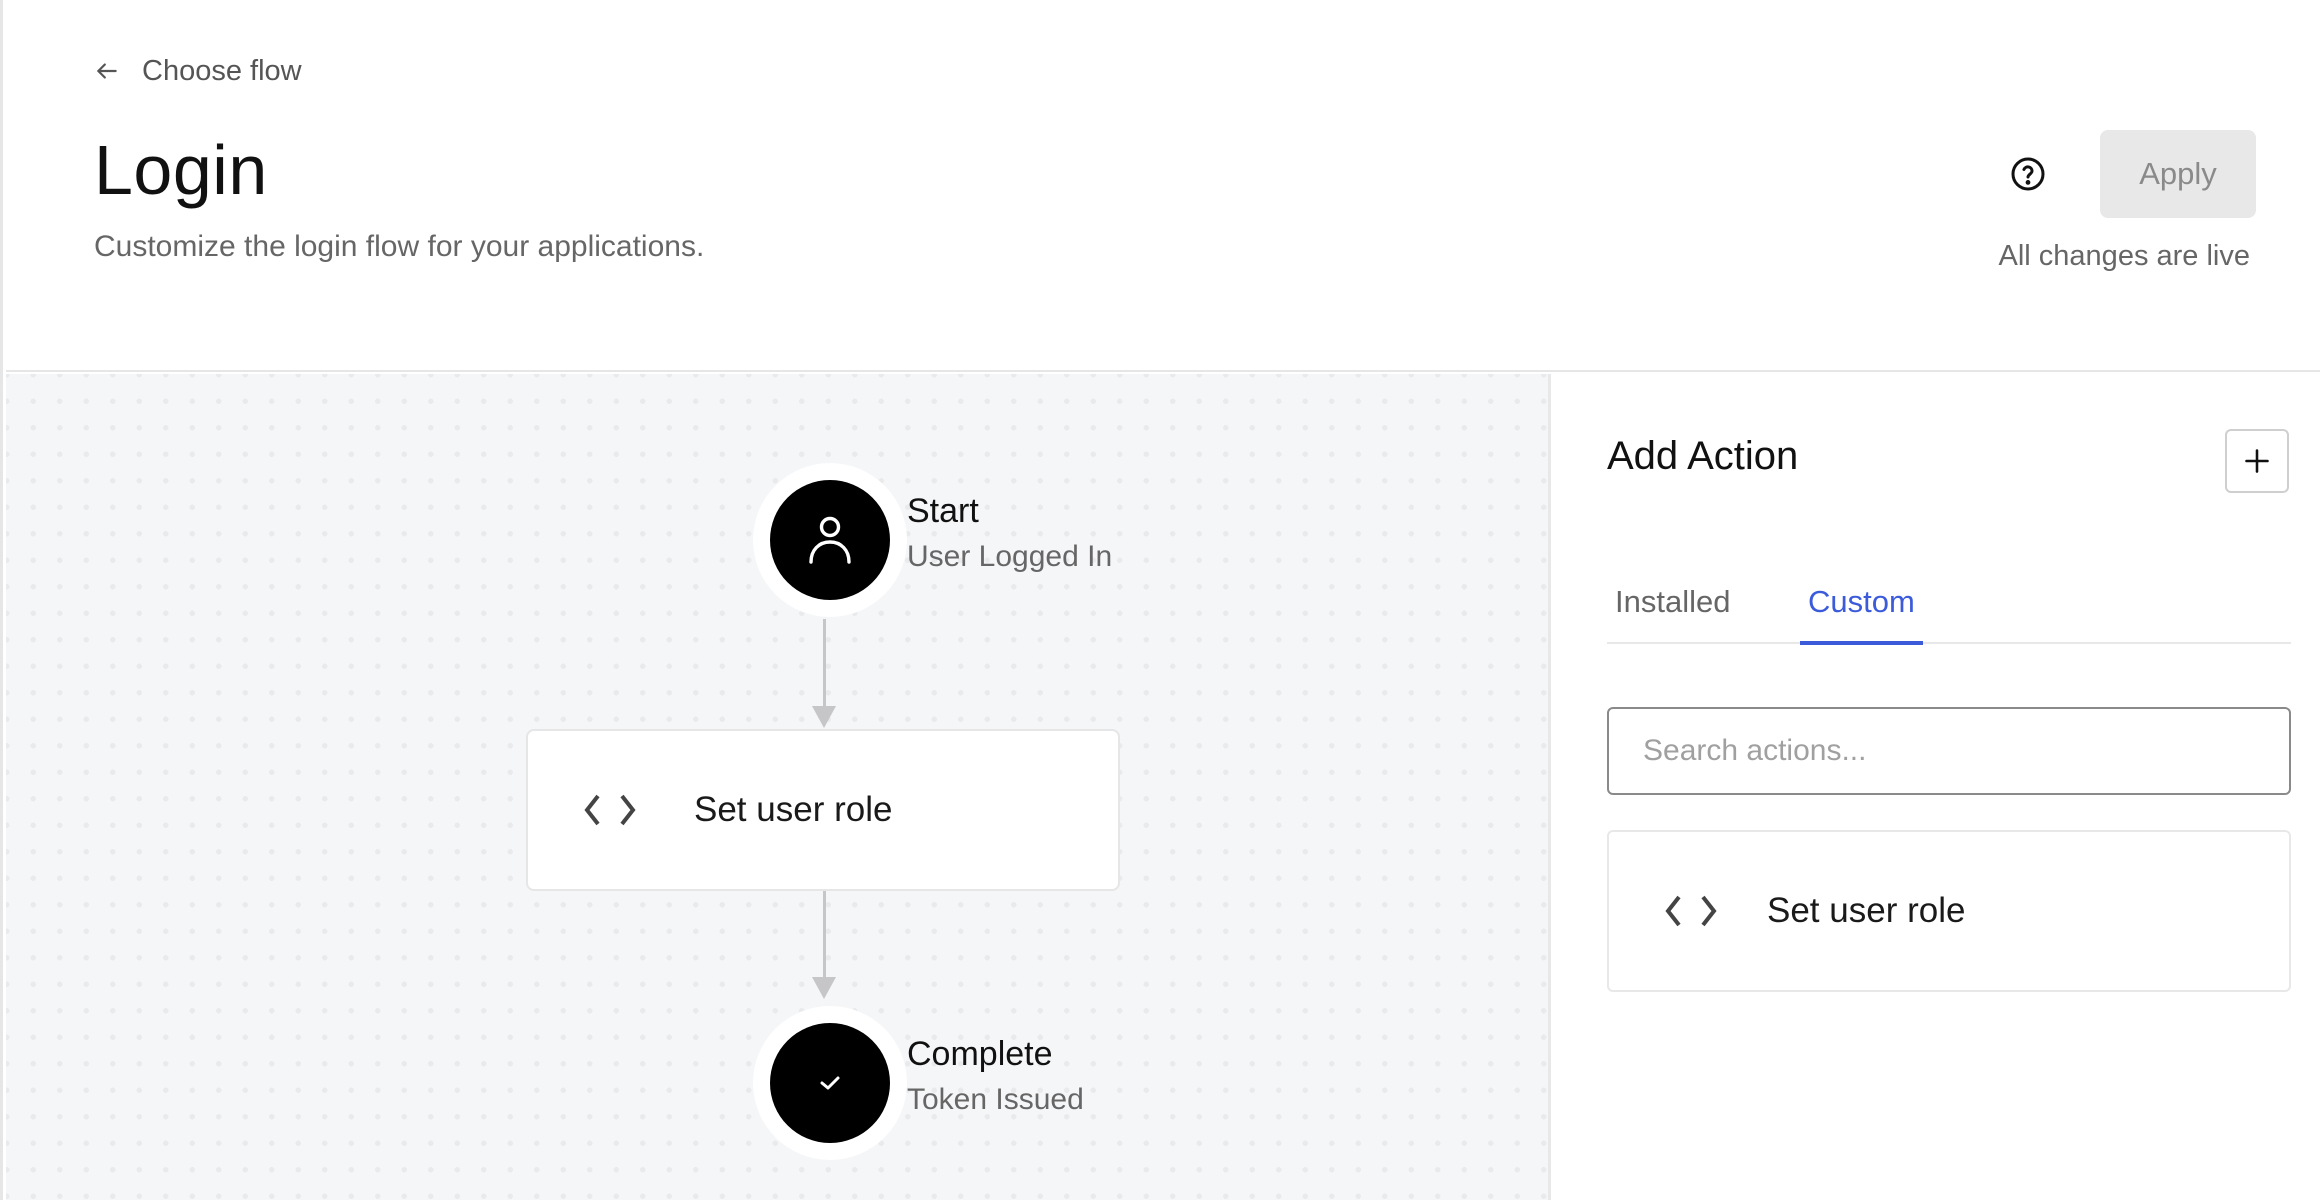 The height and width of the screenshot is (1200, 2320). Describe the element at coordinates (1672, 614) in the screenshot. I see `tab-installed: Installed` at that location.